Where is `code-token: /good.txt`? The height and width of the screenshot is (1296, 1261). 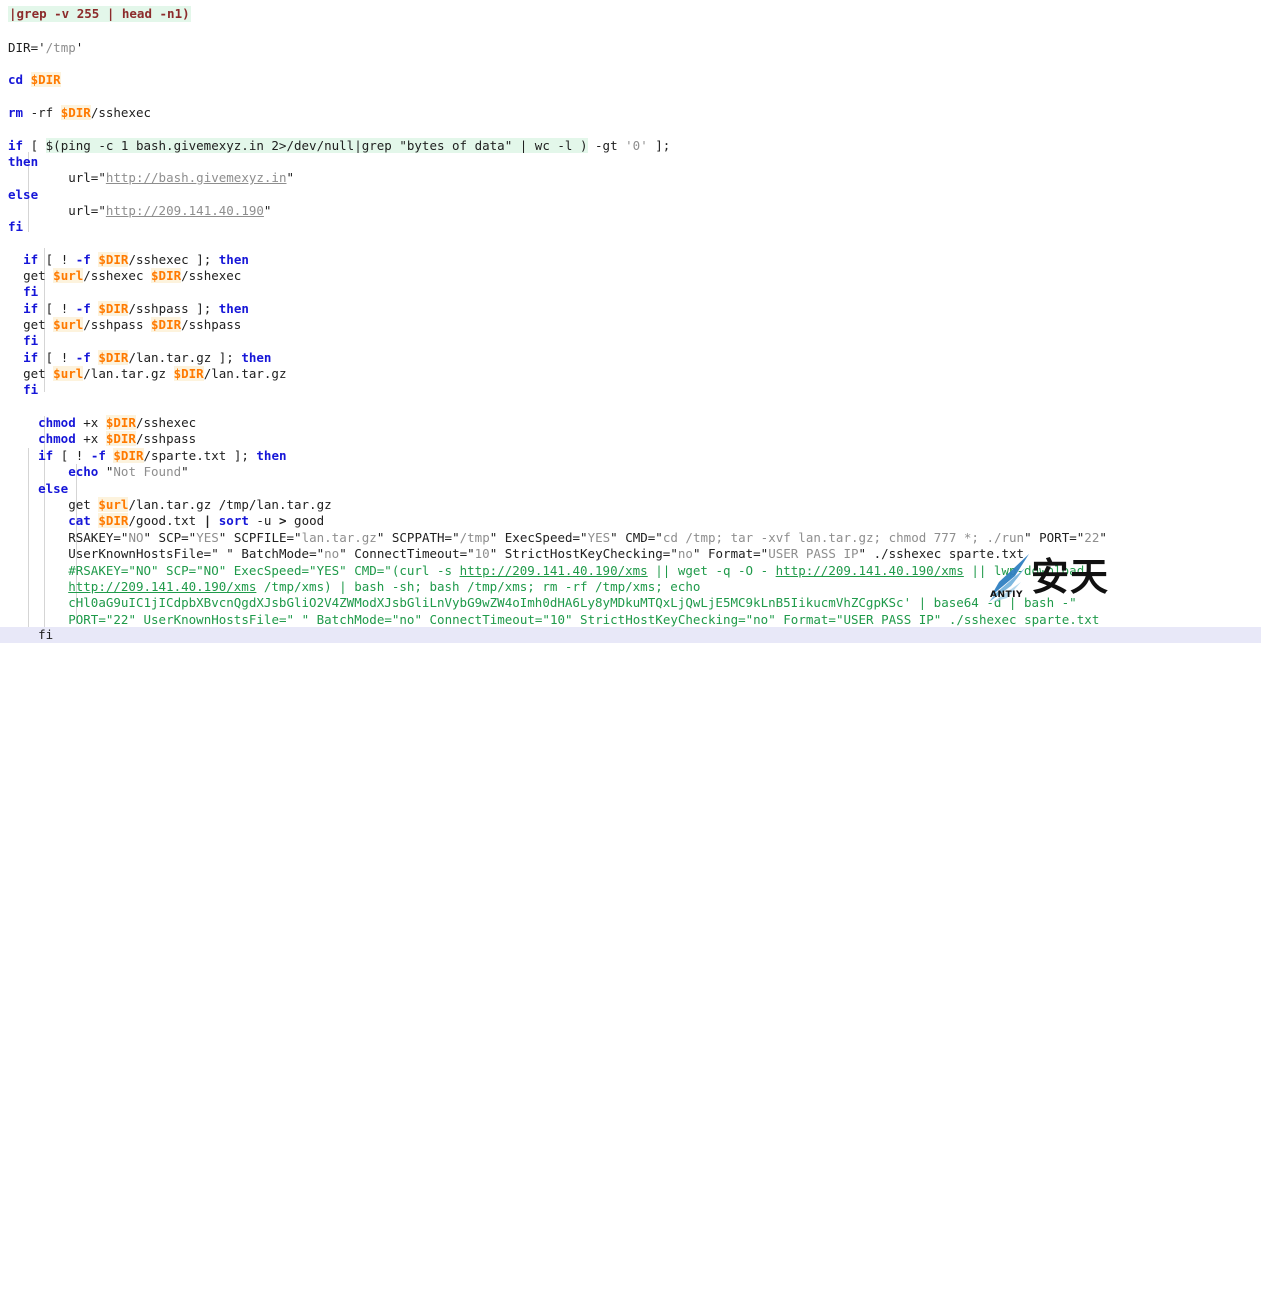
code-token: /good.txt is located at coordinates (166, 520).